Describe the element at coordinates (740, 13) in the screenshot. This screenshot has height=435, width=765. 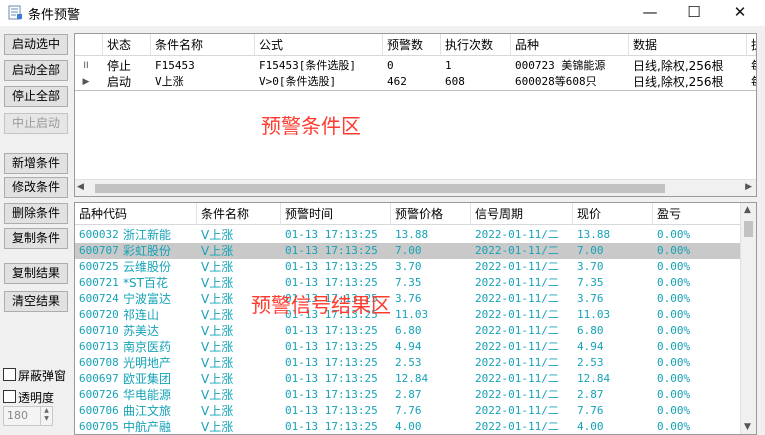
I see `close-button: ✕` at that location.